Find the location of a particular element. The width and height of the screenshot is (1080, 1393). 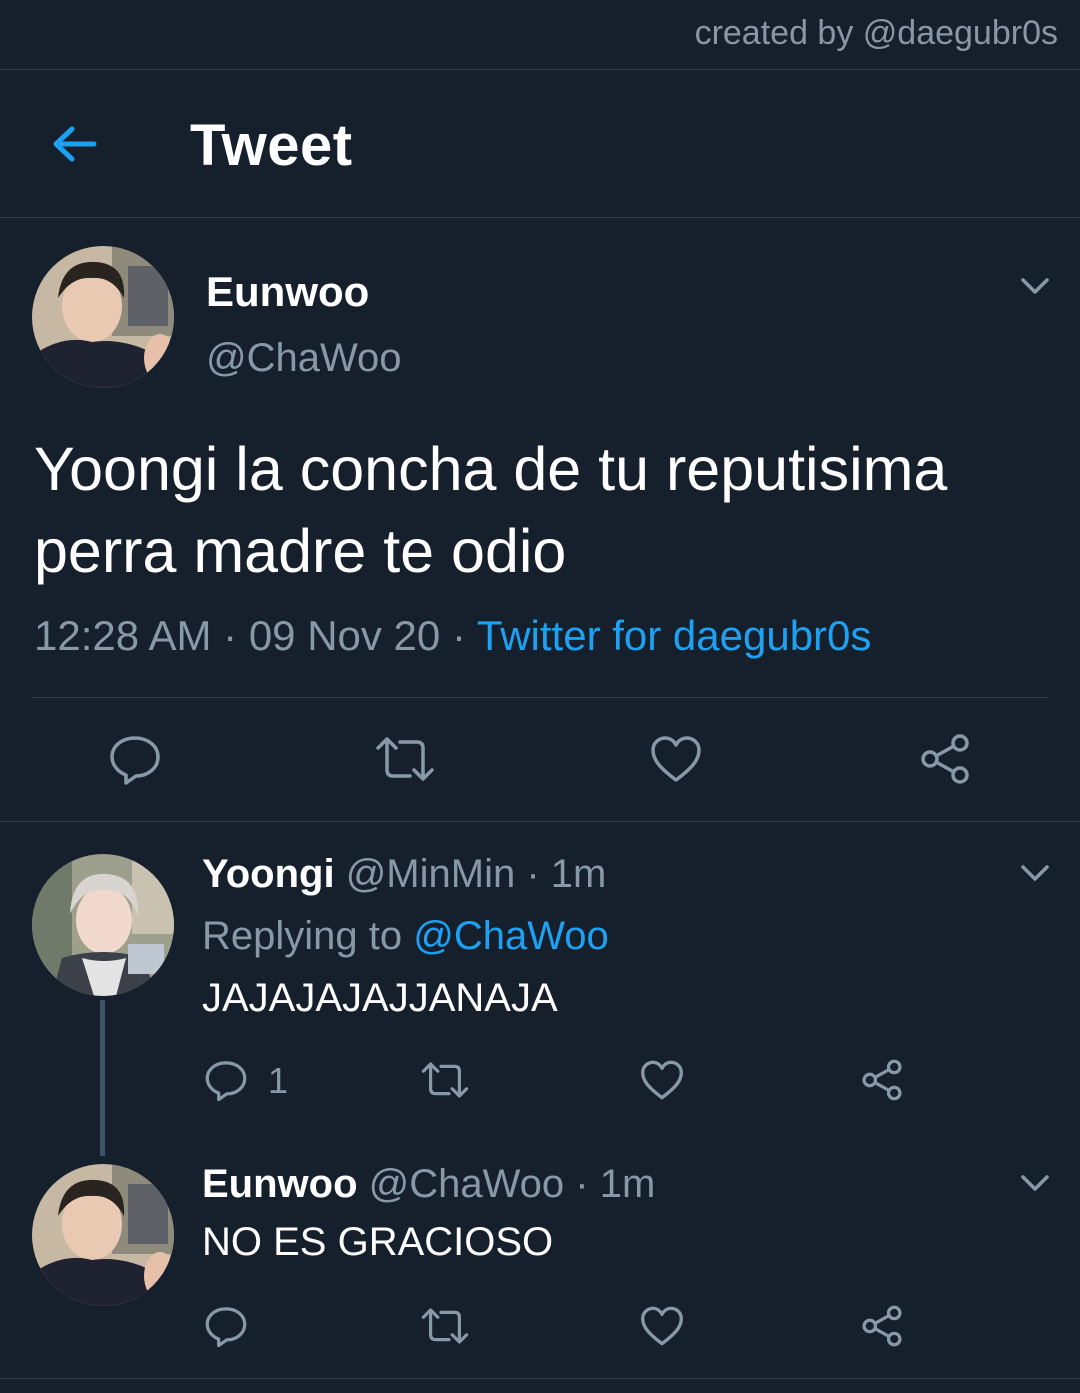

tweet-date: 09 Nov 20 is located at coordinates (344, 635).